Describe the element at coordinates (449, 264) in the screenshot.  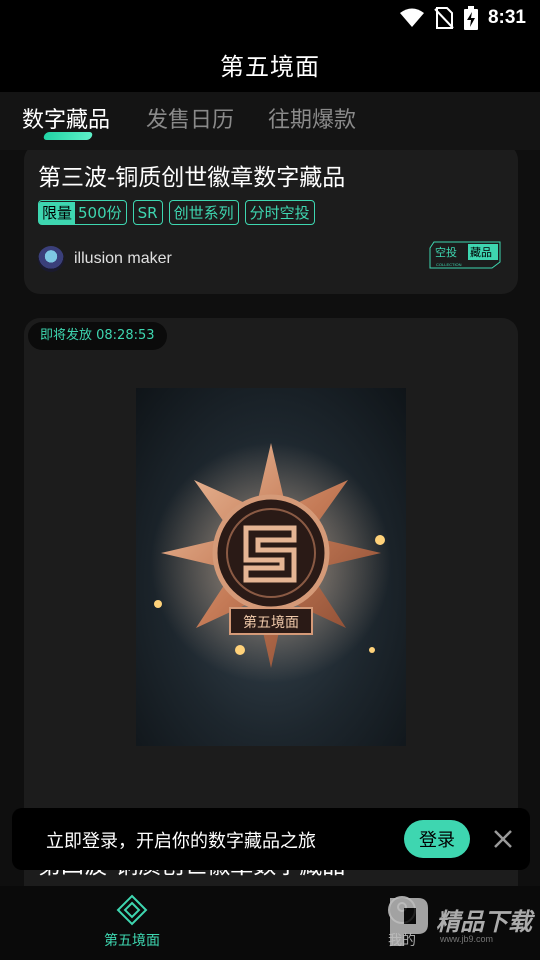
I see `badge-sub: COLLECTION` at that location.